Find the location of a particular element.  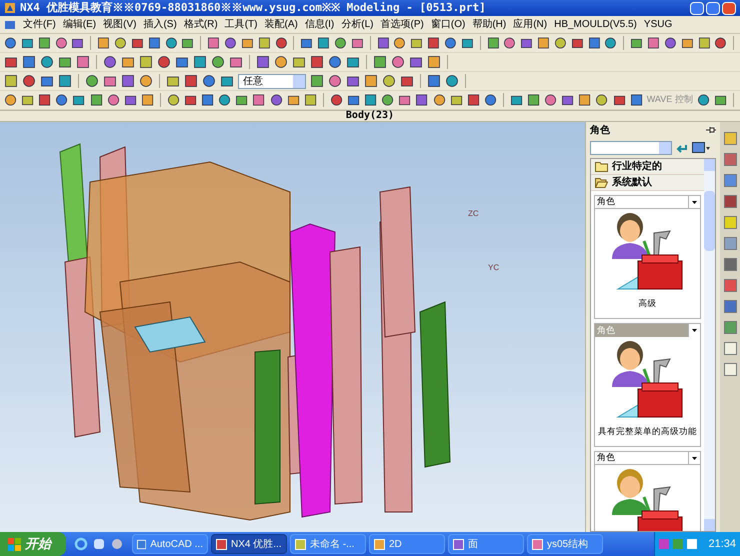

menu-item: 窗口(O) is located at coordinates (448, 24).